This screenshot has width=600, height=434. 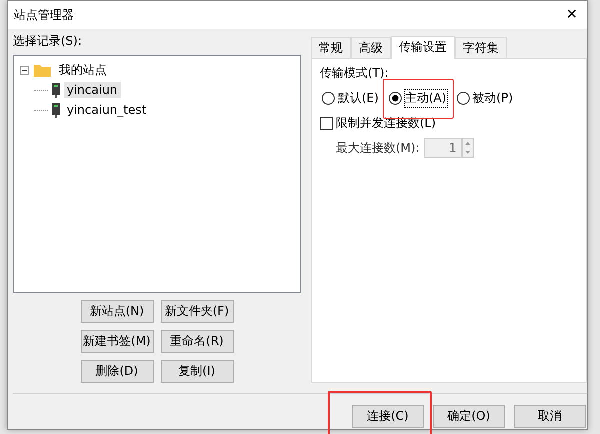 I want to click on dialog-button: 取消, so click(x=550, y=416).